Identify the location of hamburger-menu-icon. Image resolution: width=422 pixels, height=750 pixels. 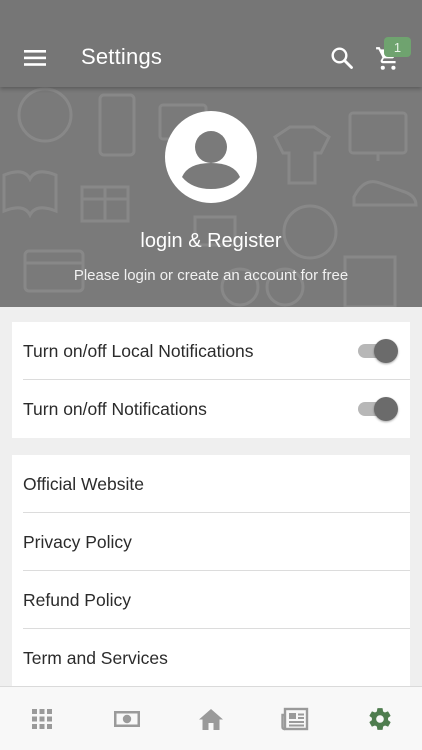
(35, 58).